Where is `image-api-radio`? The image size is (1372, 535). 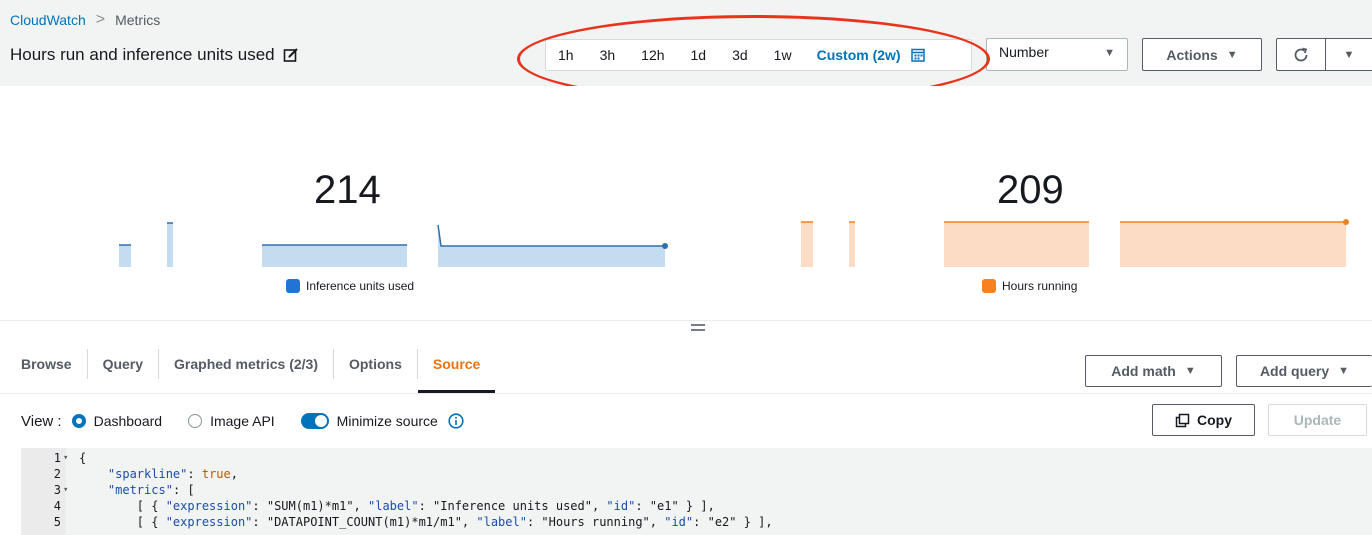 image-api-radio is located at coordinates (195, 421).